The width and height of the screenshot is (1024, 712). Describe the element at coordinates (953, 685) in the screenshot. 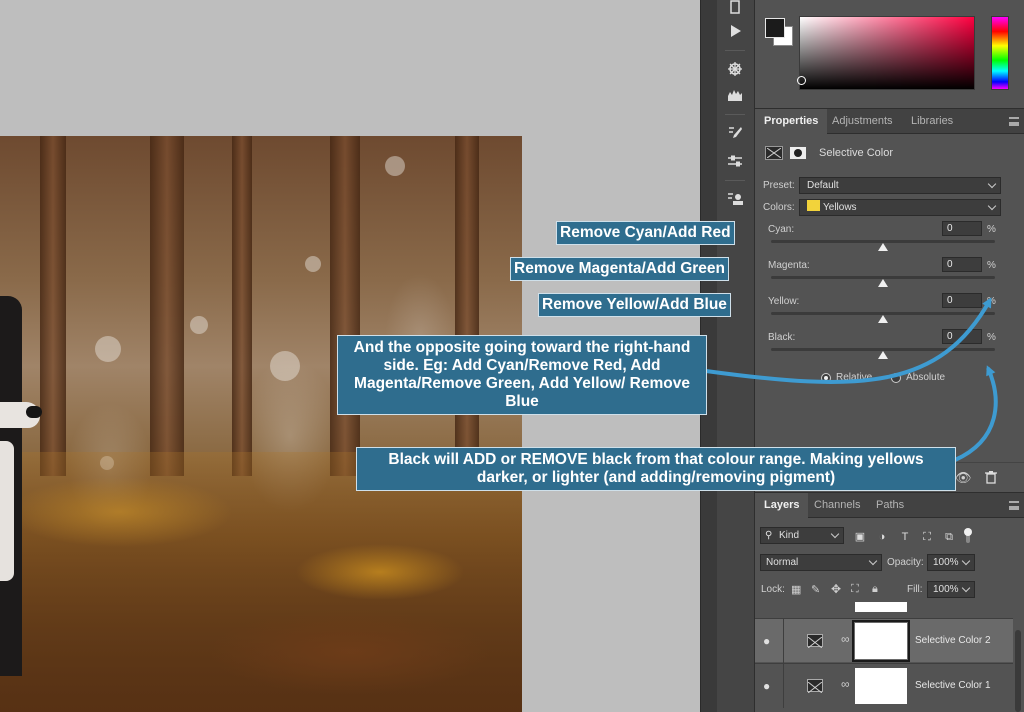

I see `layer-name: Selective Color 1` at that location.